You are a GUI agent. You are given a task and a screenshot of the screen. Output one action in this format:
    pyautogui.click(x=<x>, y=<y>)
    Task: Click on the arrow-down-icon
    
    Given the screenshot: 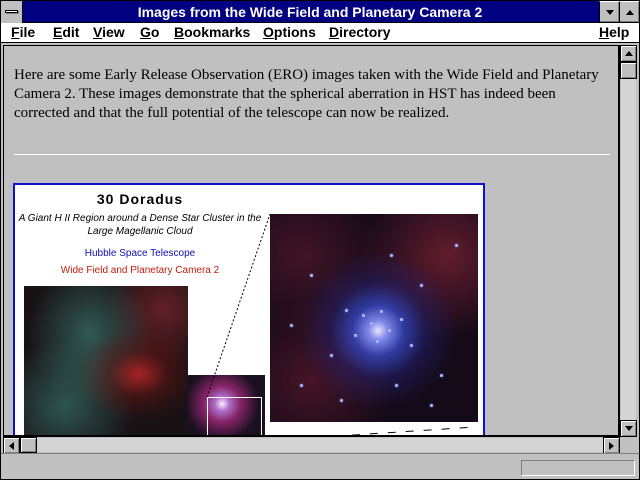 What is the action you would take?
    pyautogui.click(x=628, y=428)
    